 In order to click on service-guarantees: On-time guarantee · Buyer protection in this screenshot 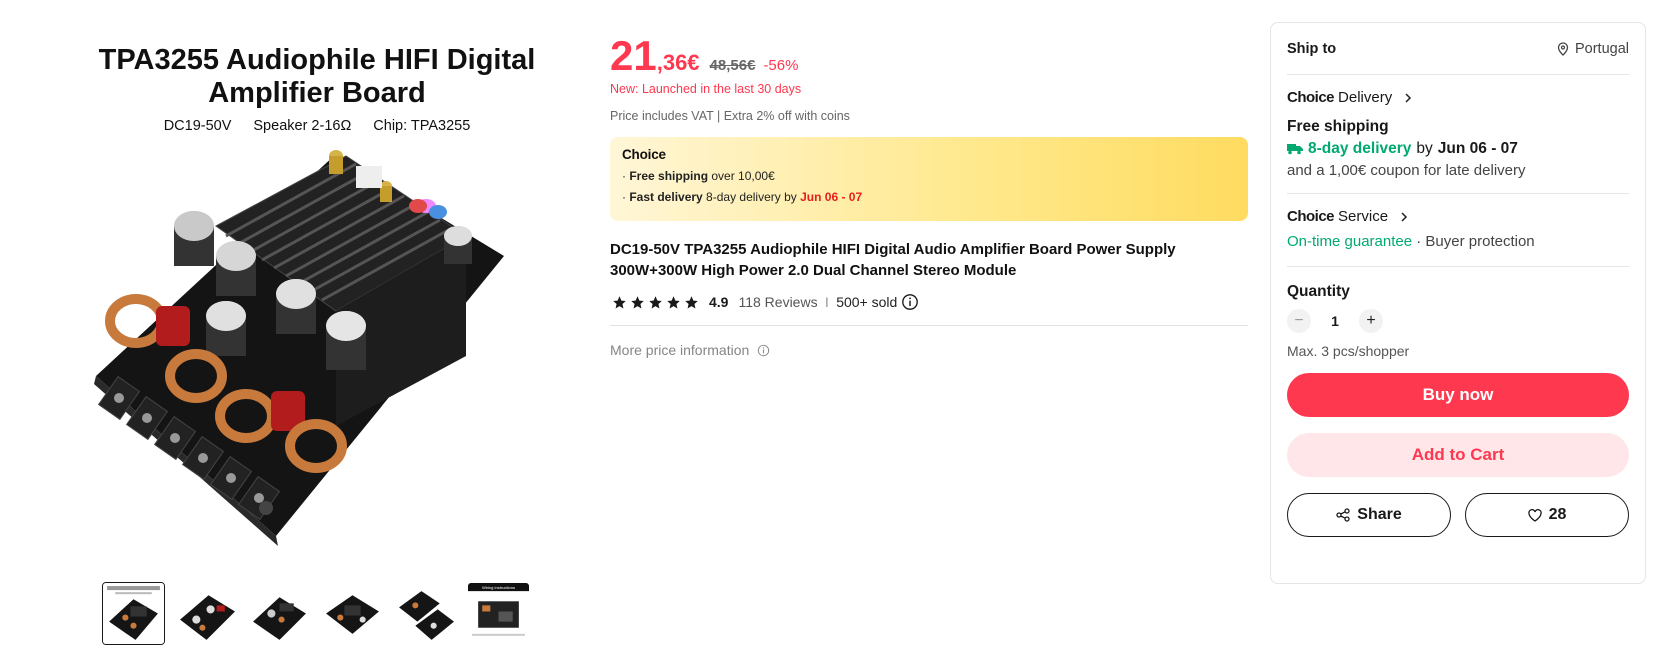, I will do `click(1458, 241)`.